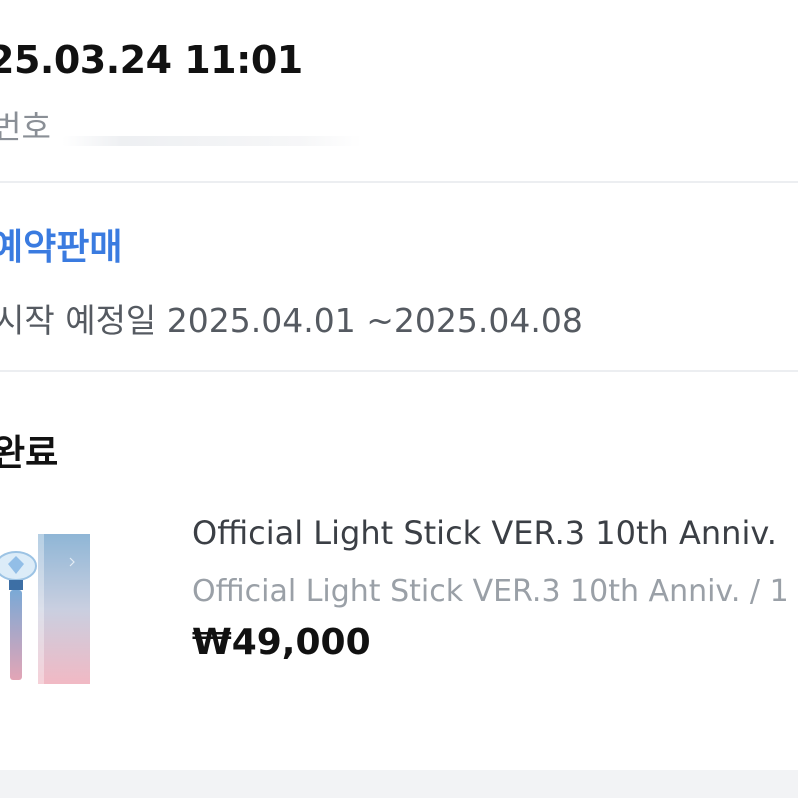 Image resolution: width=798 pixels, height=798 pixels. Describe the element at coordinates (29, 453) in the screenshot. I see `order-status-title: 완료` at that location.